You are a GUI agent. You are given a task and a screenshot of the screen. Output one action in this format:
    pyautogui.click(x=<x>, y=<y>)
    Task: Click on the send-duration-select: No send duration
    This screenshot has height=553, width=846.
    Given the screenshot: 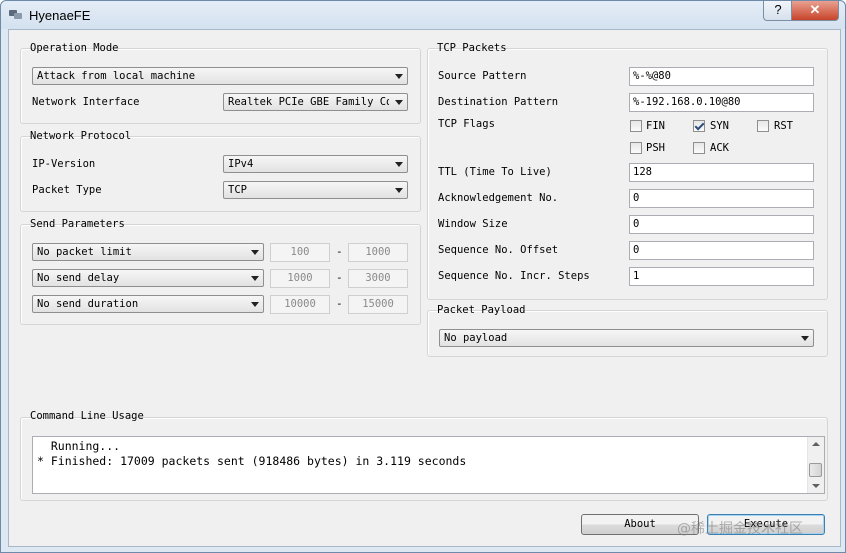 What is the action you would take?
    pyautogui.click(x=148, y=304)
    